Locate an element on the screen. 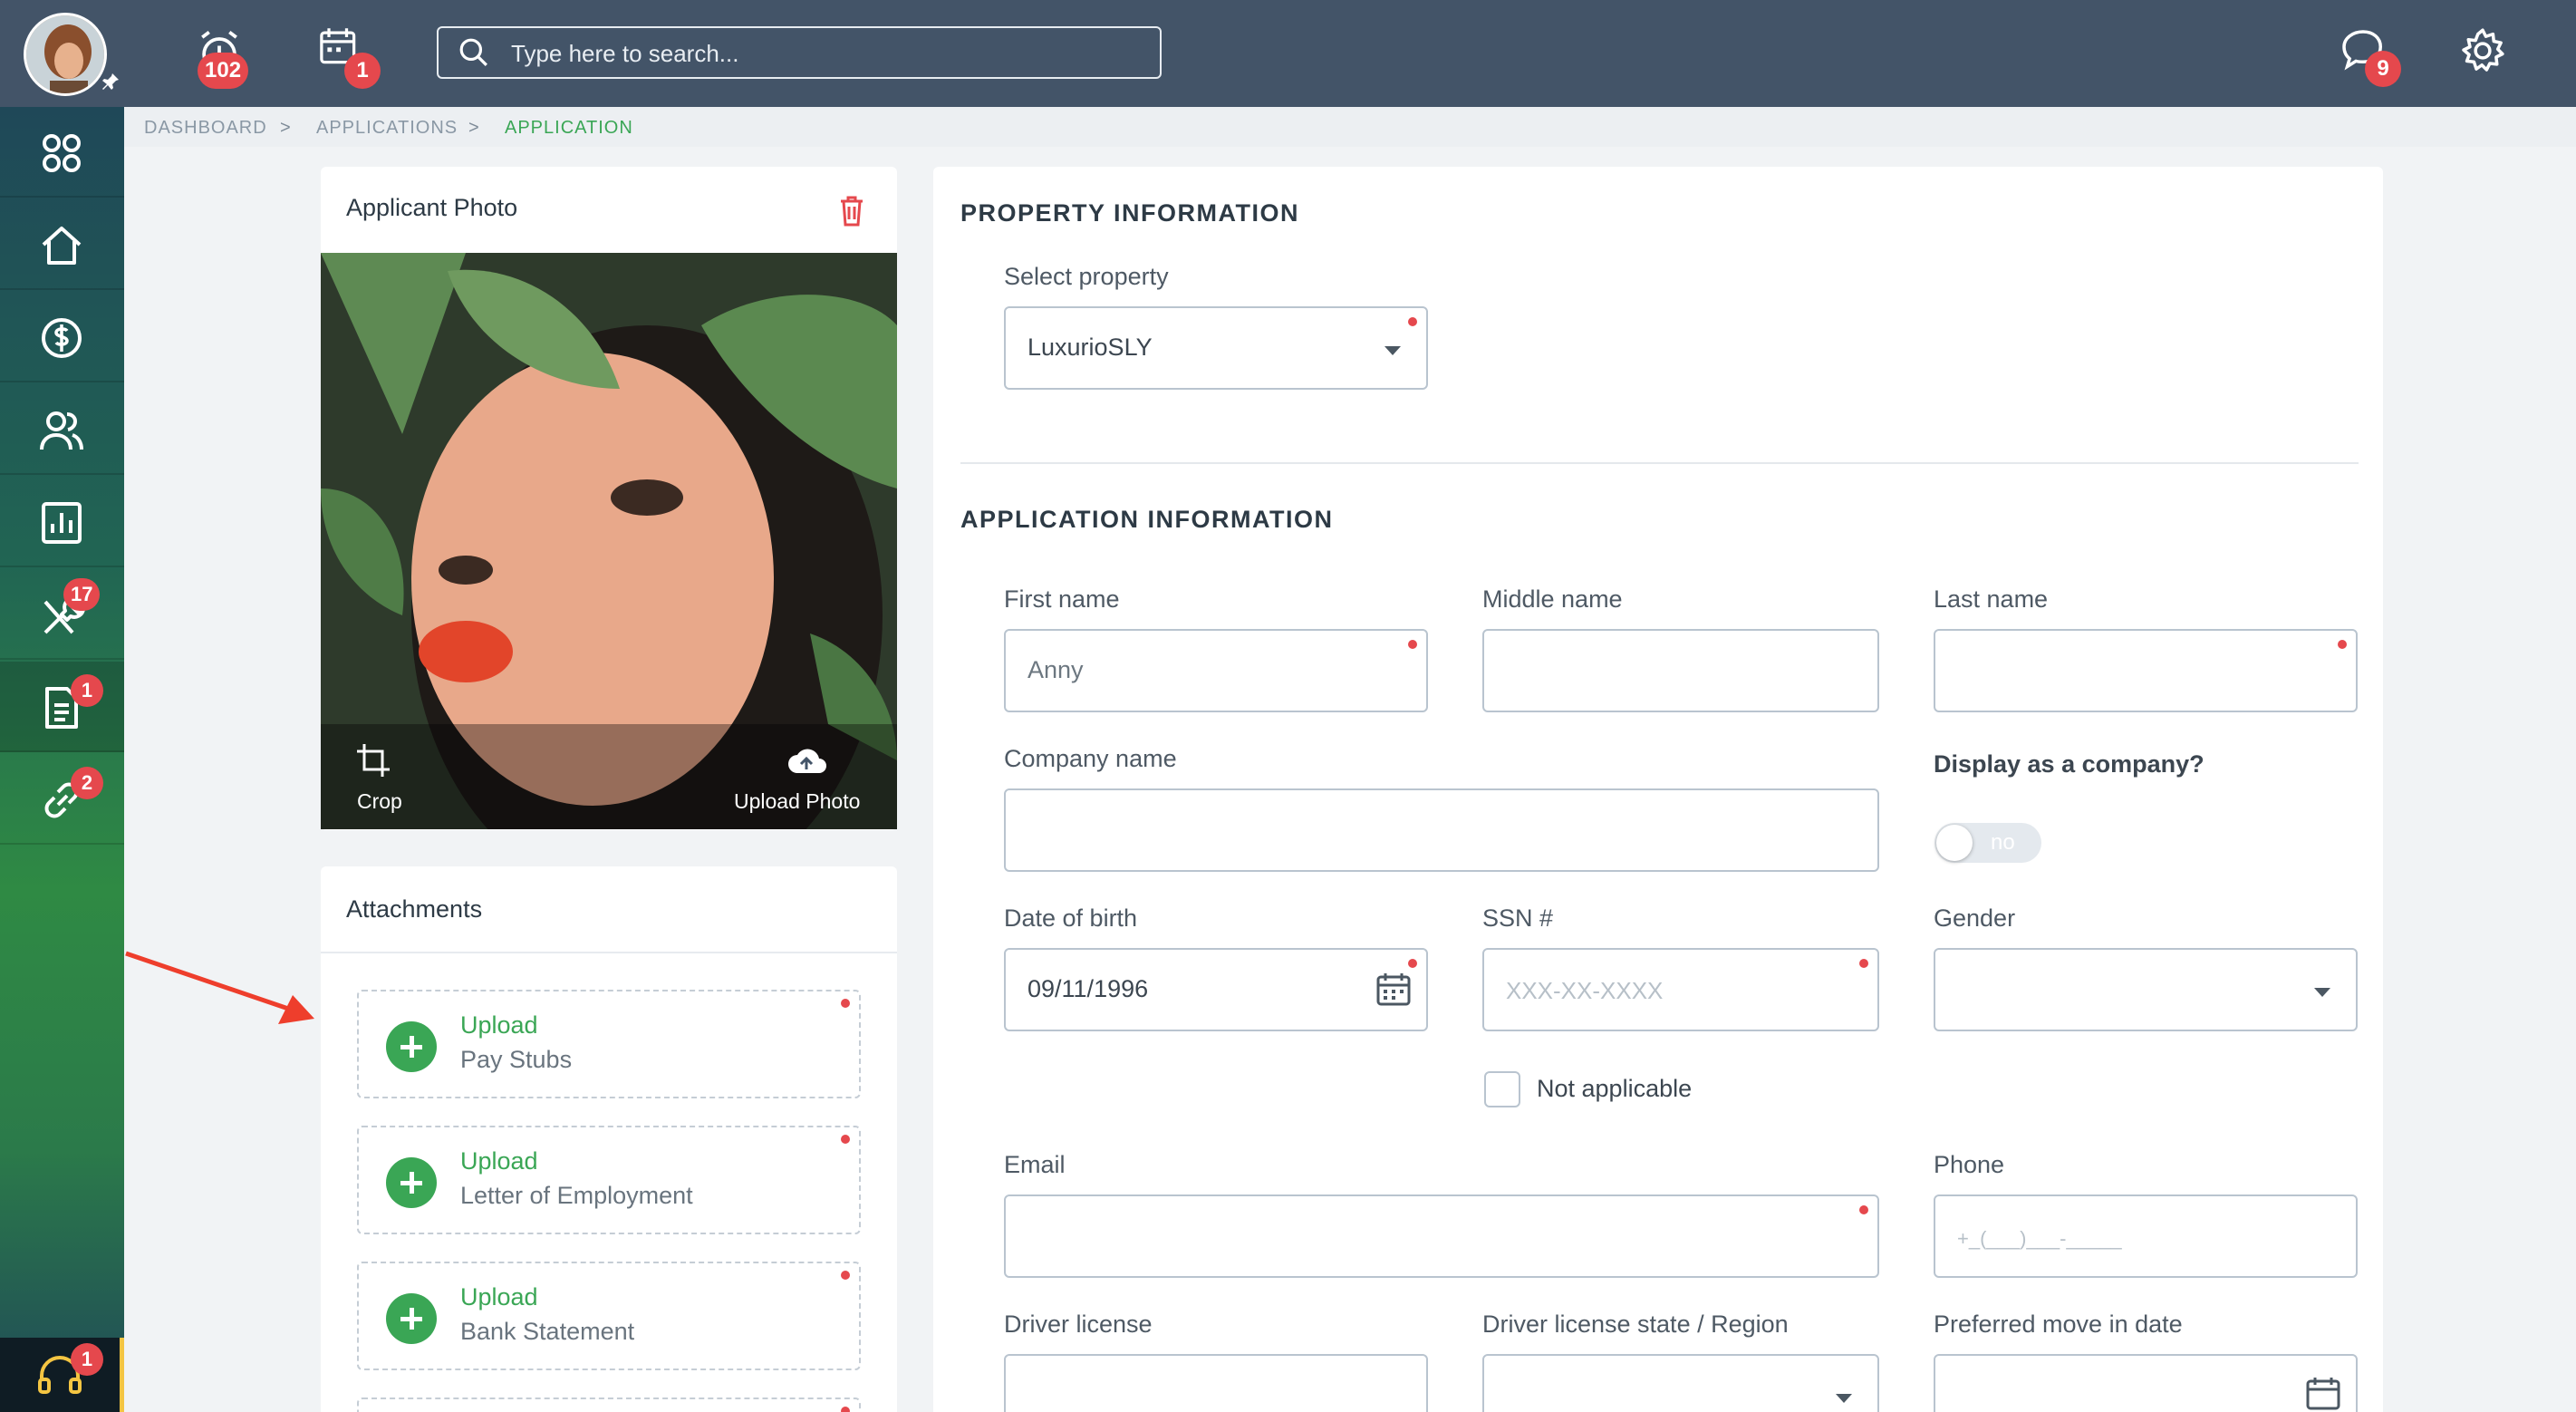  support-button: 1 is located at coordinates (62, 1375).